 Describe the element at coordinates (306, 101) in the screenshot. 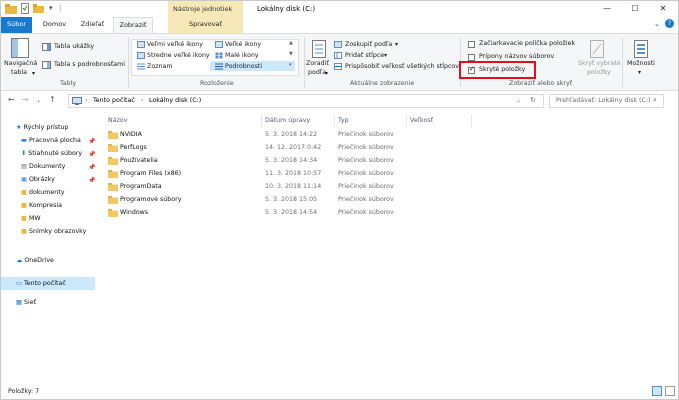

I see `address-bar: › Tento počítač › Lokálny disk (C:) ⌄ ↻` at that location.